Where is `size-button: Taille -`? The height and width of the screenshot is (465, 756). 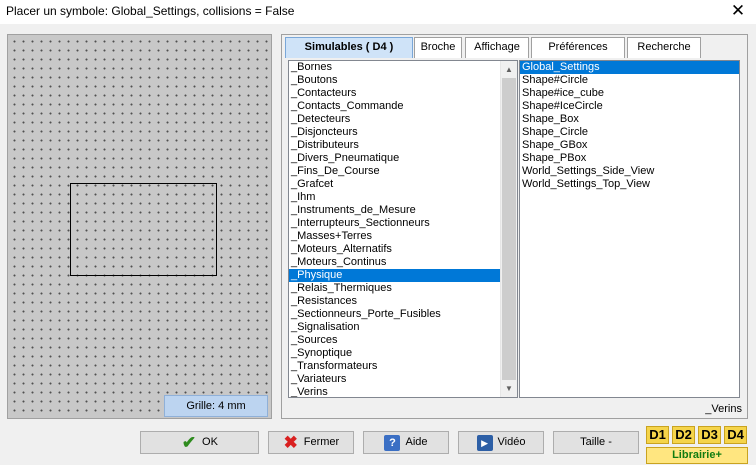 size-button: Taille - is located at coordinates (596, 442).